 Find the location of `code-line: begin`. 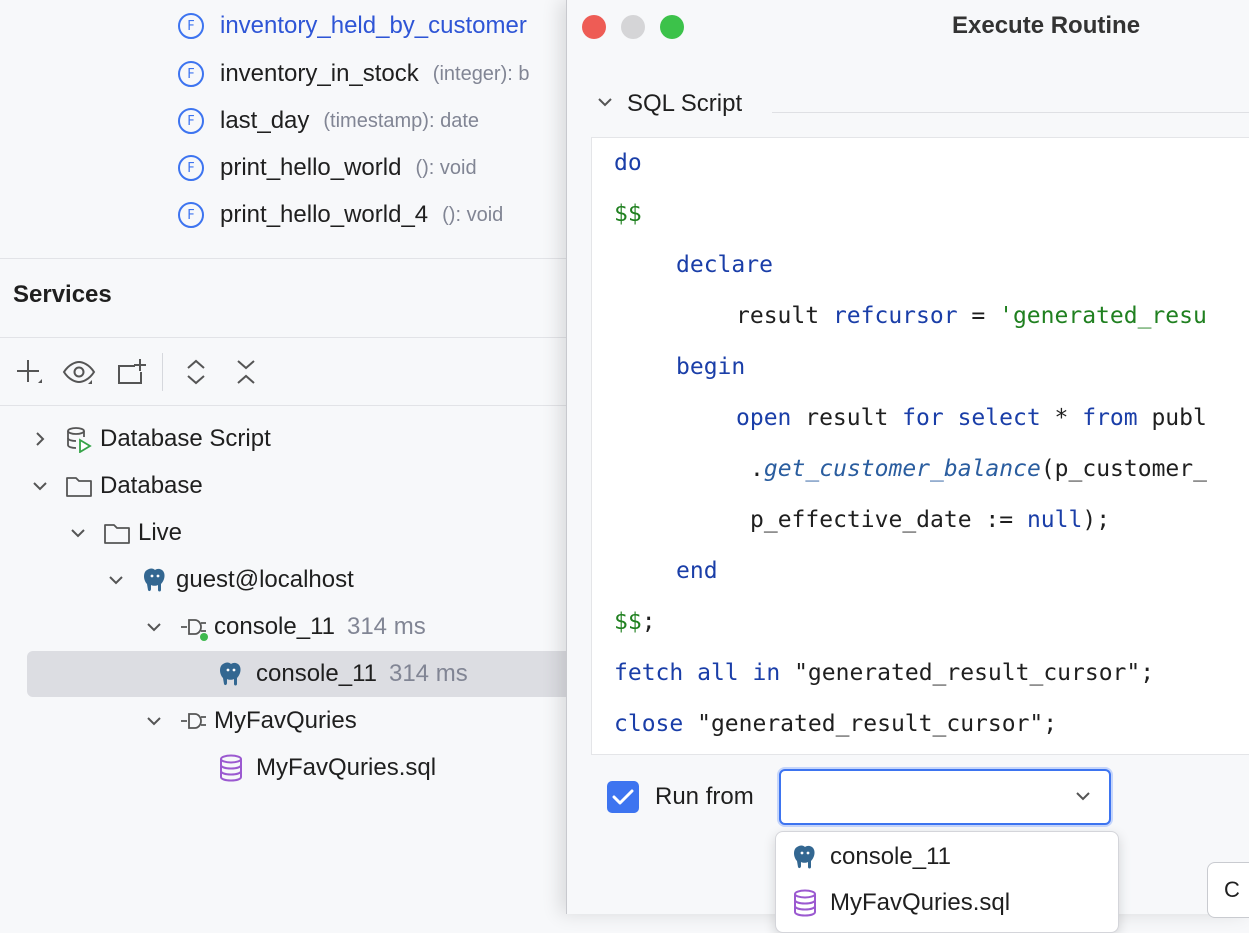

code-line: begin is located at coordinates (711, 367).